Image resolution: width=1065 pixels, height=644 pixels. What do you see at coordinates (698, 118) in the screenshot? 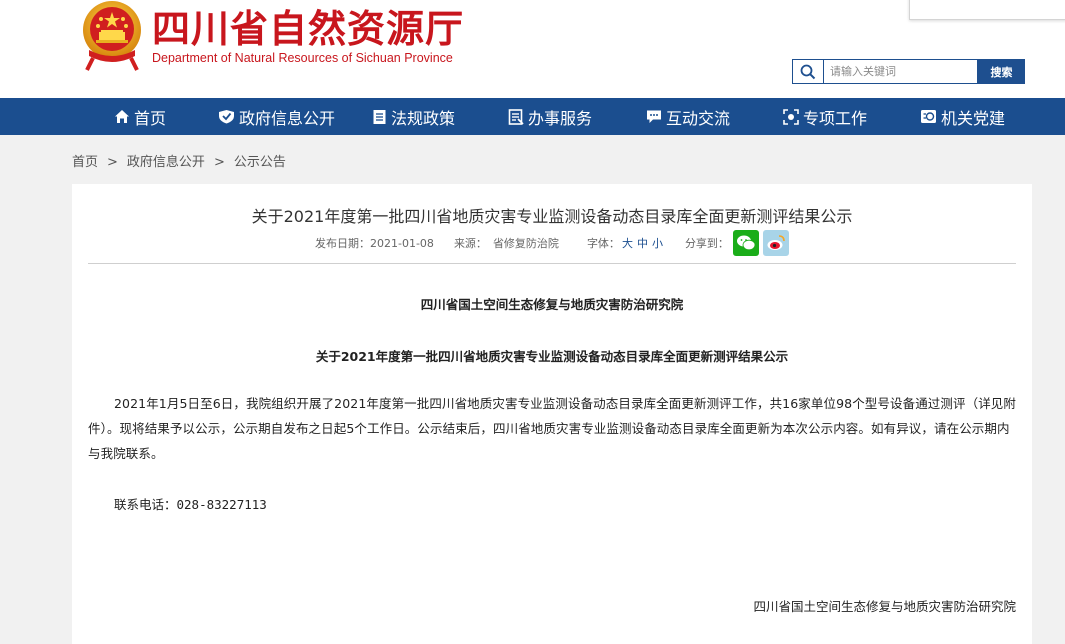
I see `nav-label: 互动交流` at bounding box center [698, 118].